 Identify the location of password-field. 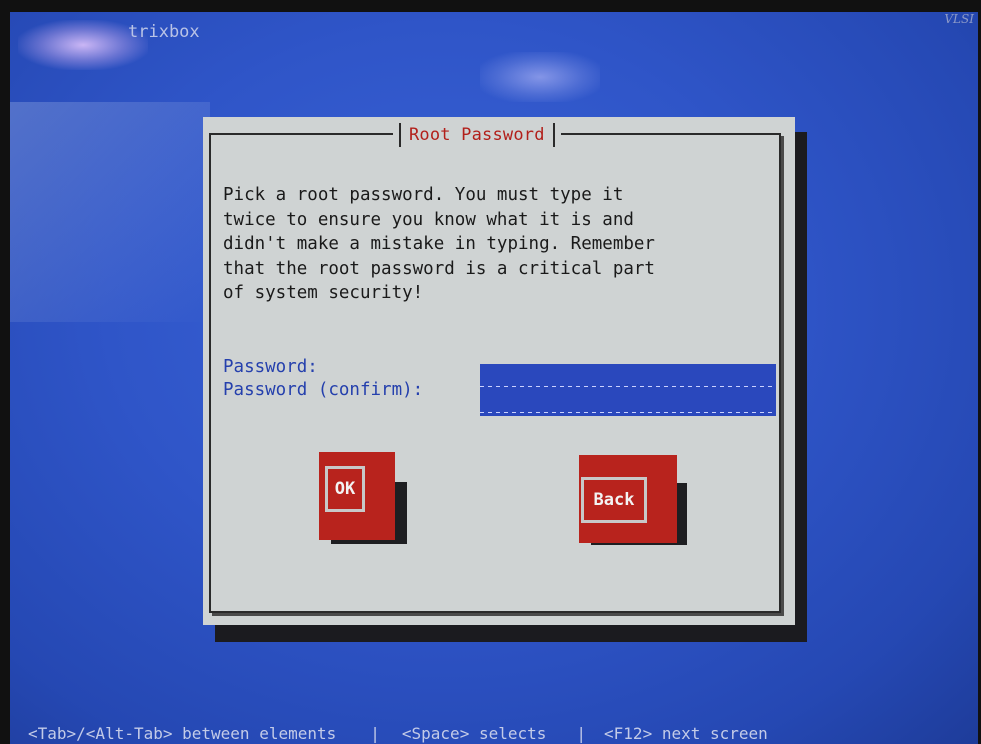
(628, 377).